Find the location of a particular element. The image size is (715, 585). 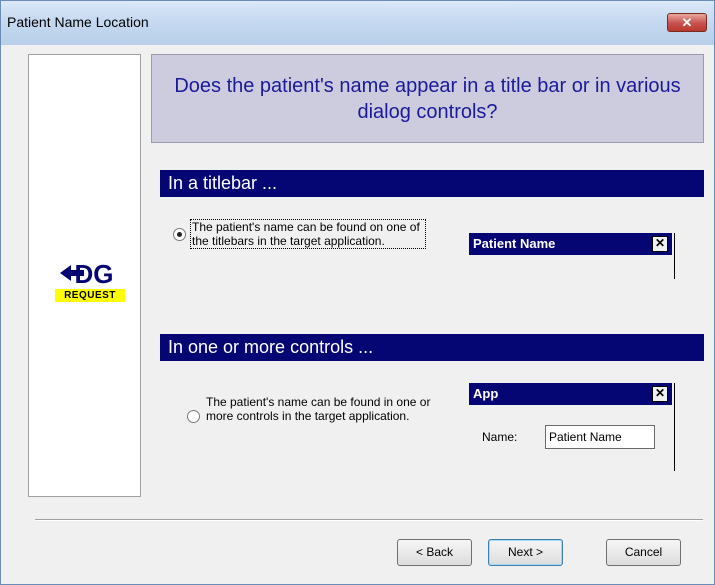

button-separator is located at coordinates (369, 520).